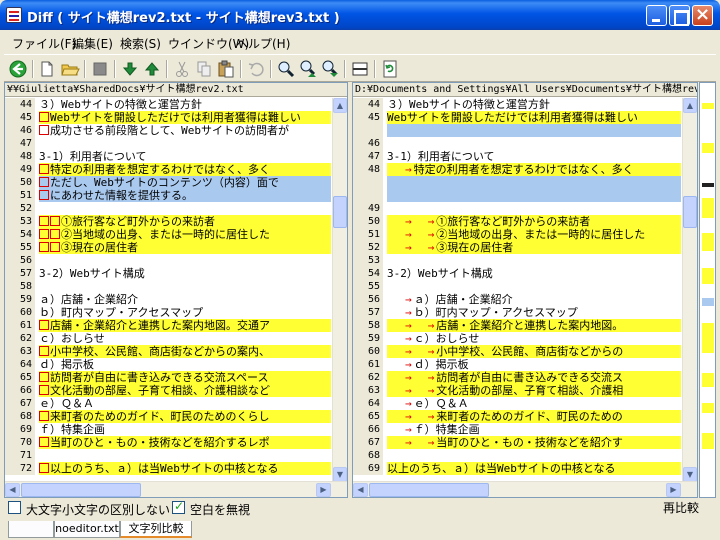 The width and height of the screenshot is (720, 540). What do you see at coordinates (525, 143) in the screenshot?
I see `diff-line: 46` at bounding box center [525, 143].